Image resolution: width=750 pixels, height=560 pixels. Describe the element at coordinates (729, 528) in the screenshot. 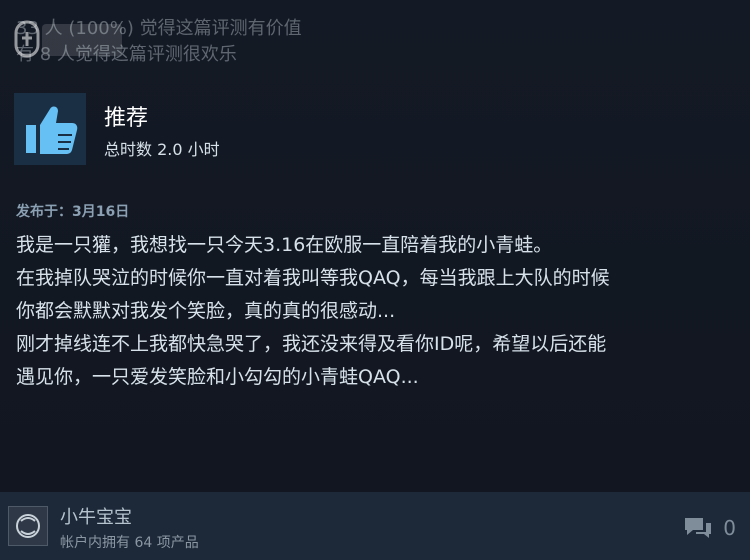

I see `comment-count: 0` at that location.